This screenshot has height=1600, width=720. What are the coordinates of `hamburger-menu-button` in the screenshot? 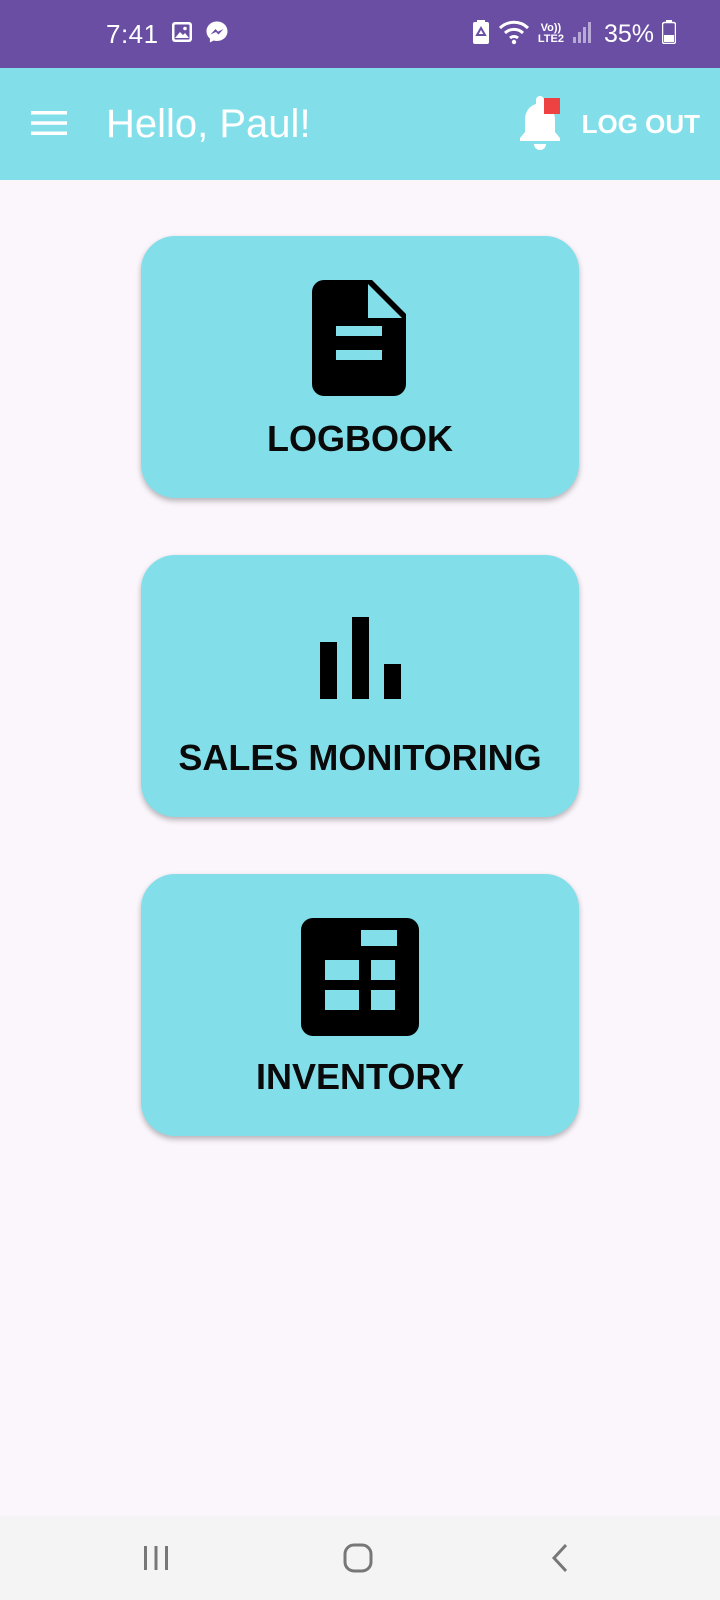 It's located at (49, 123).